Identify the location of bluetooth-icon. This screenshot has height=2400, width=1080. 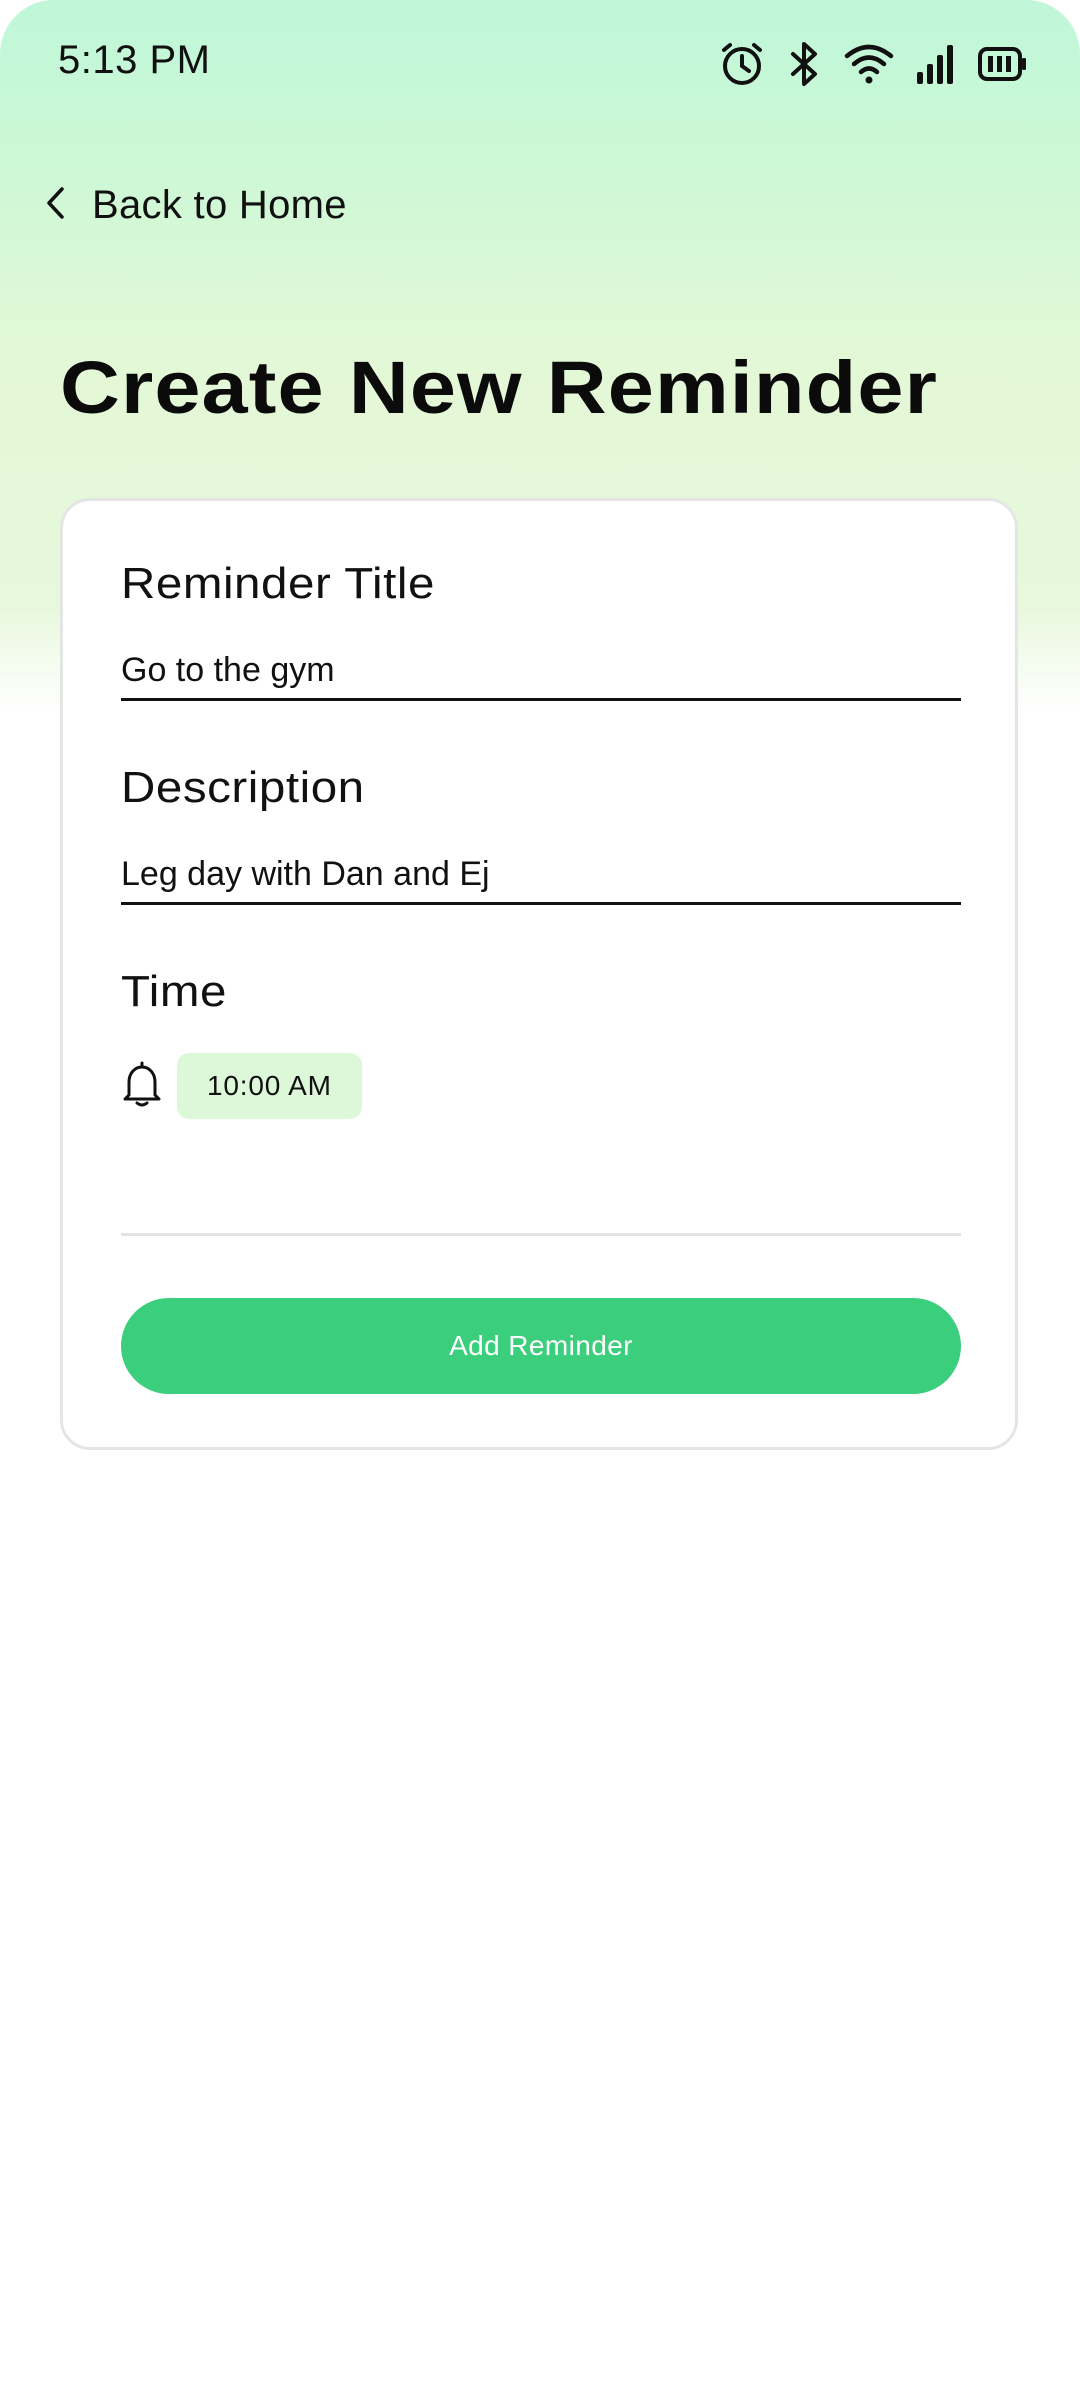
(805, 64).